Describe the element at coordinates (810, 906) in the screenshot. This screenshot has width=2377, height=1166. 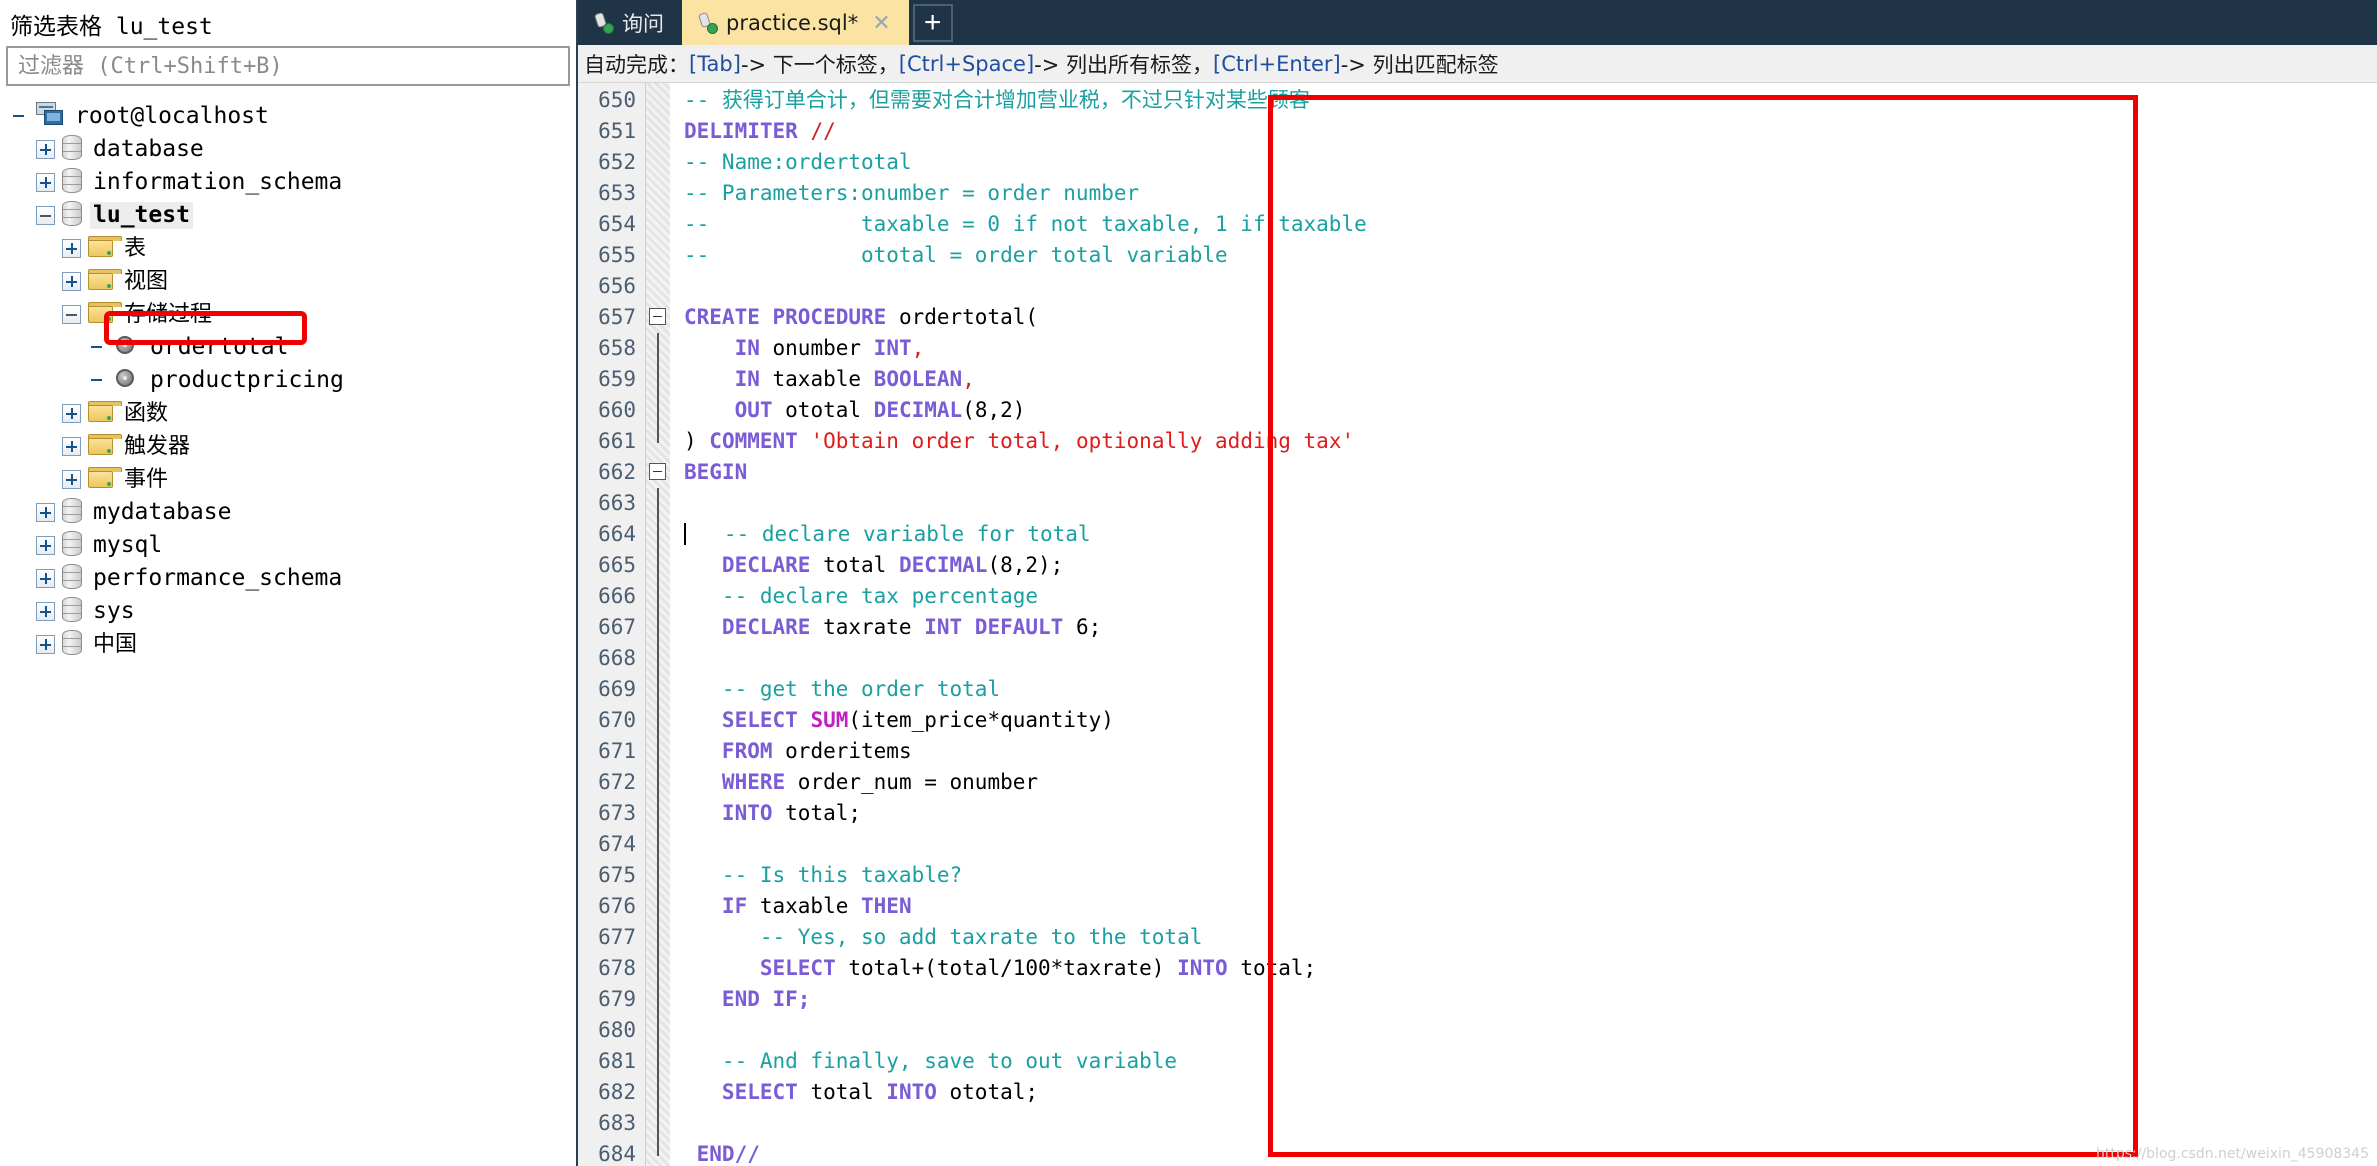
I see `code-token: taxable` at that location.